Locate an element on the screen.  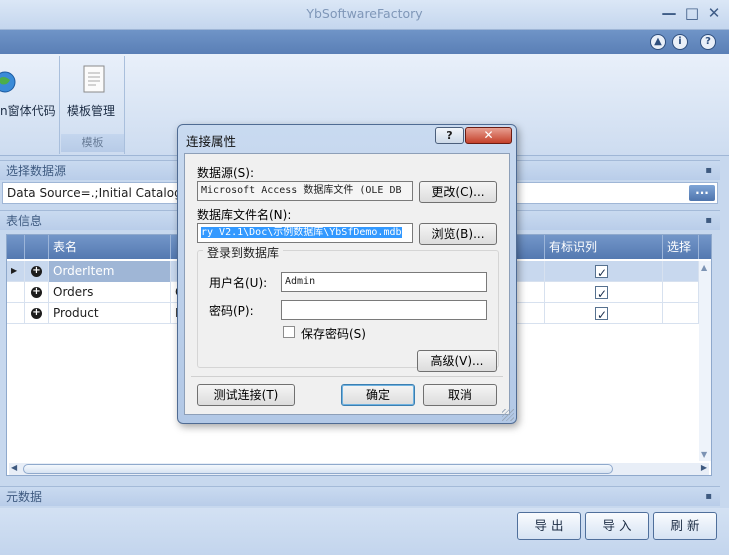
save-password-checkbox is located at coordinates (289, 332).